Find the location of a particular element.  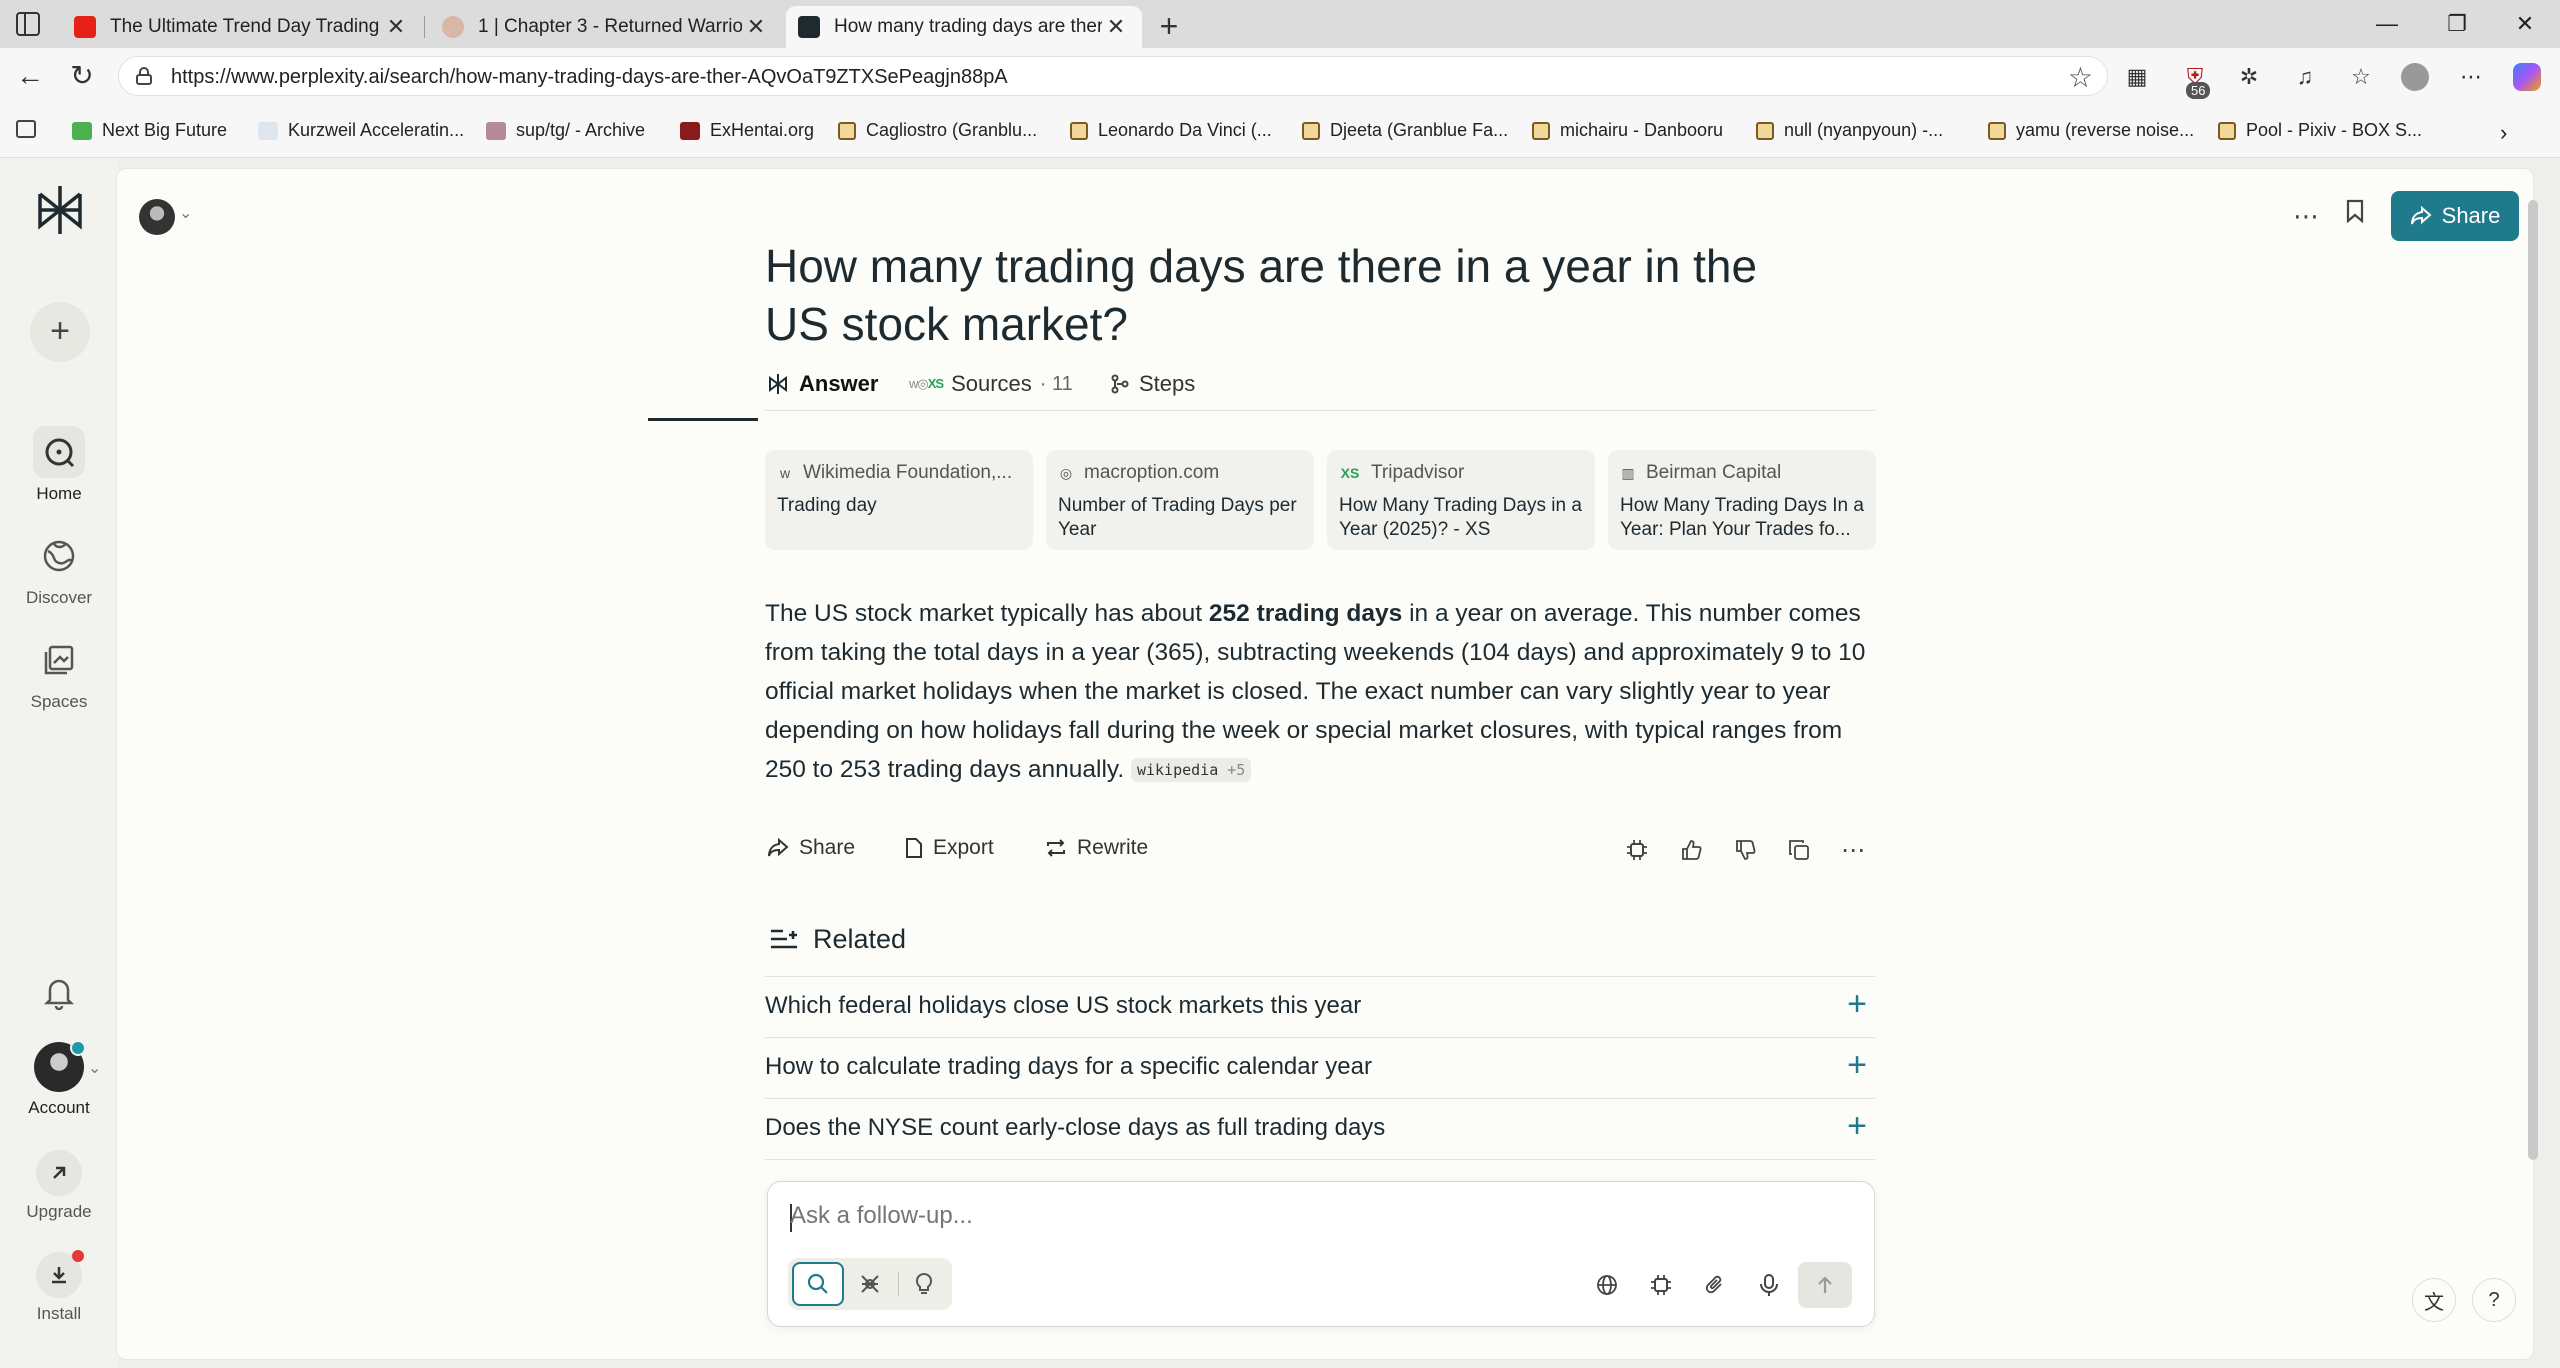

back-button: ← is located at coordinates (30, 76).